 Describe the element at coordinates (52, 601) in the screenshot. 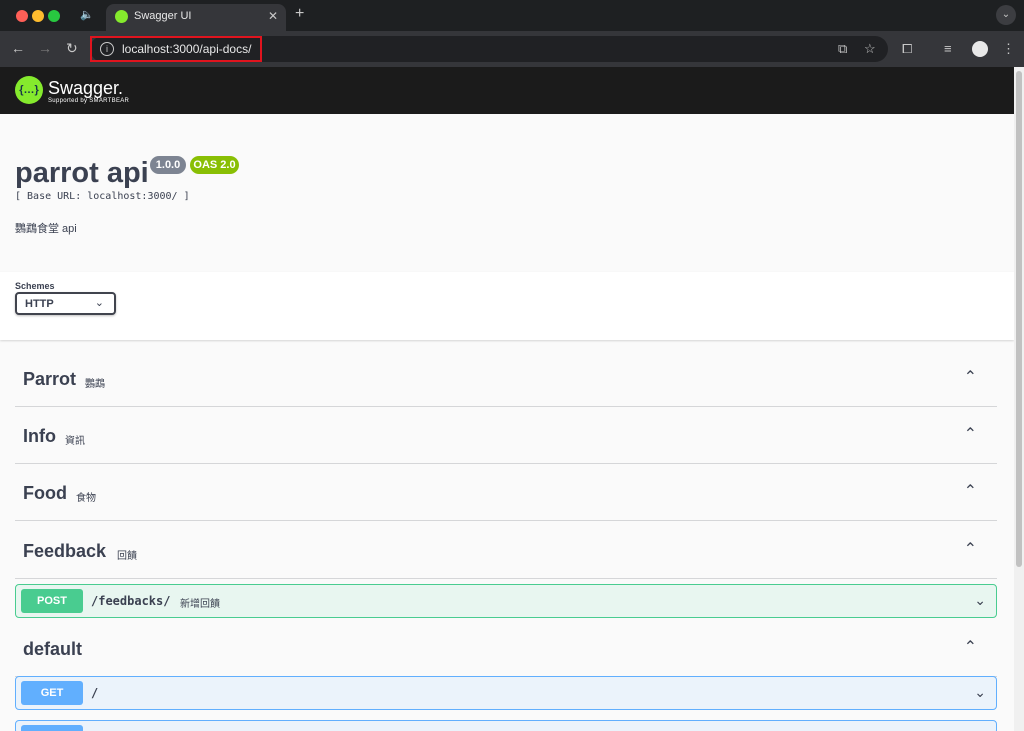

I see `method-badge-post: POST` at that location.